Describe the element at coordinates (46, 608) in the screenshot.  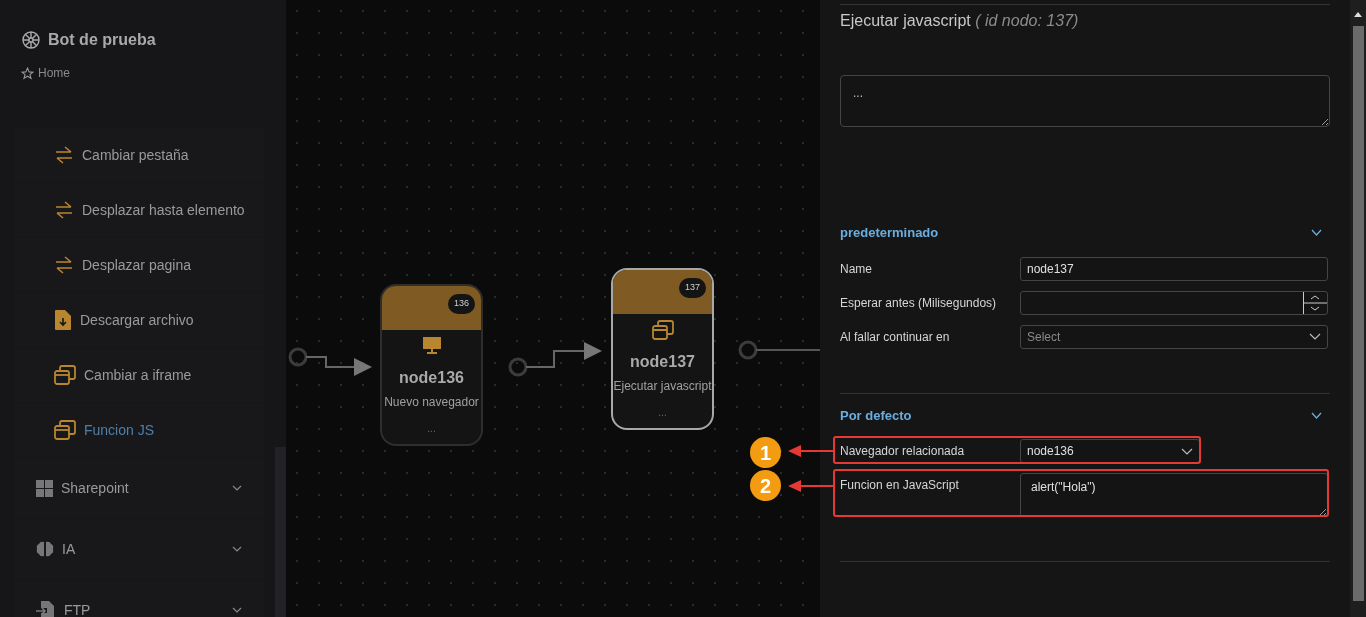
I see `file-arrow-icon` at that location.